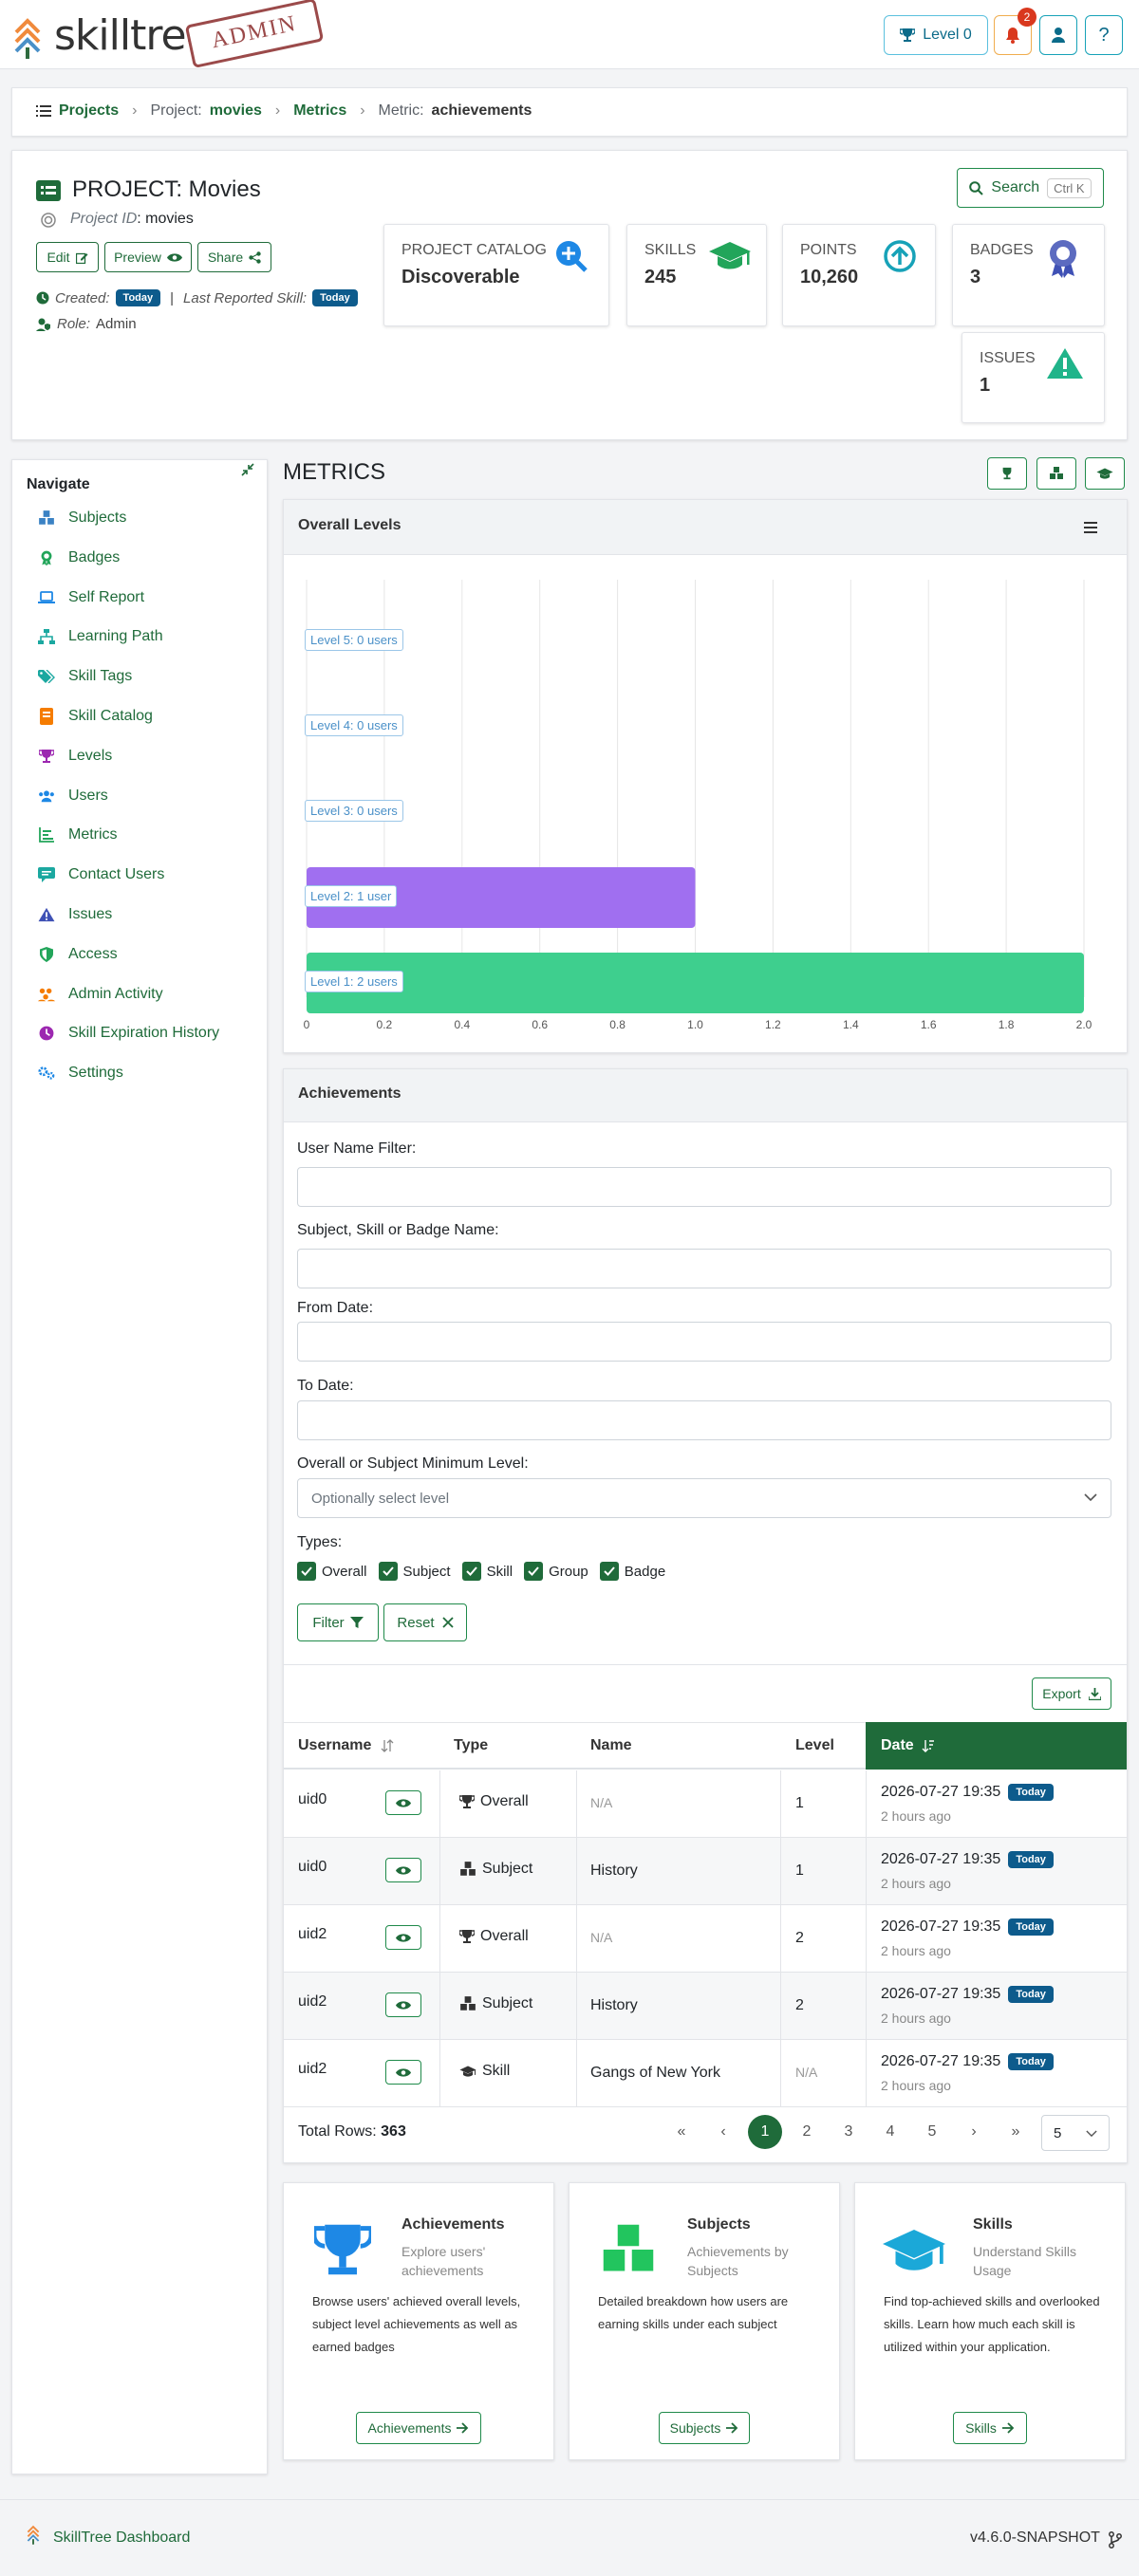  What do you see at coordinates (100, 994) in the screenshot?
I see `nav-item-admin-activity: Admin Activity` at bounding box center [100, 994].